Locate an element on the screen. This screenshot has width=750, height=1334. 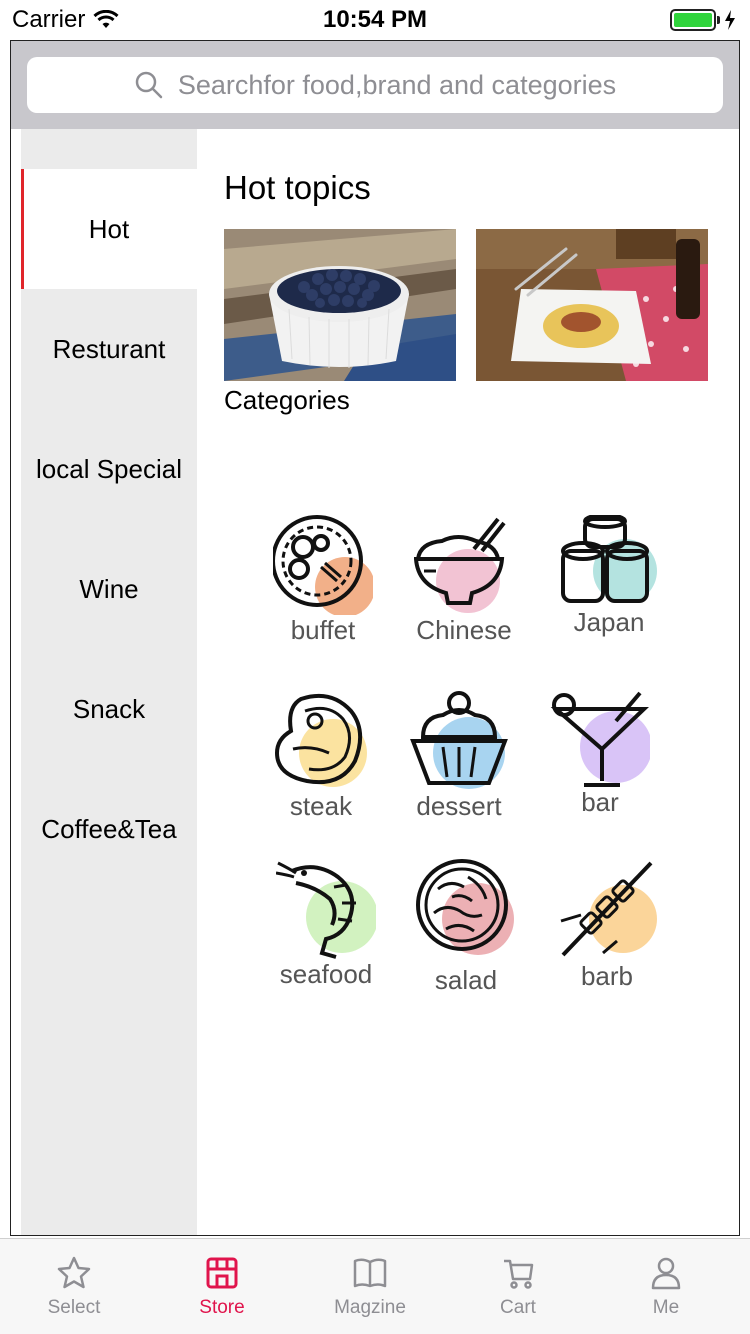
cart-icon is located at coordinates (519, 1274).